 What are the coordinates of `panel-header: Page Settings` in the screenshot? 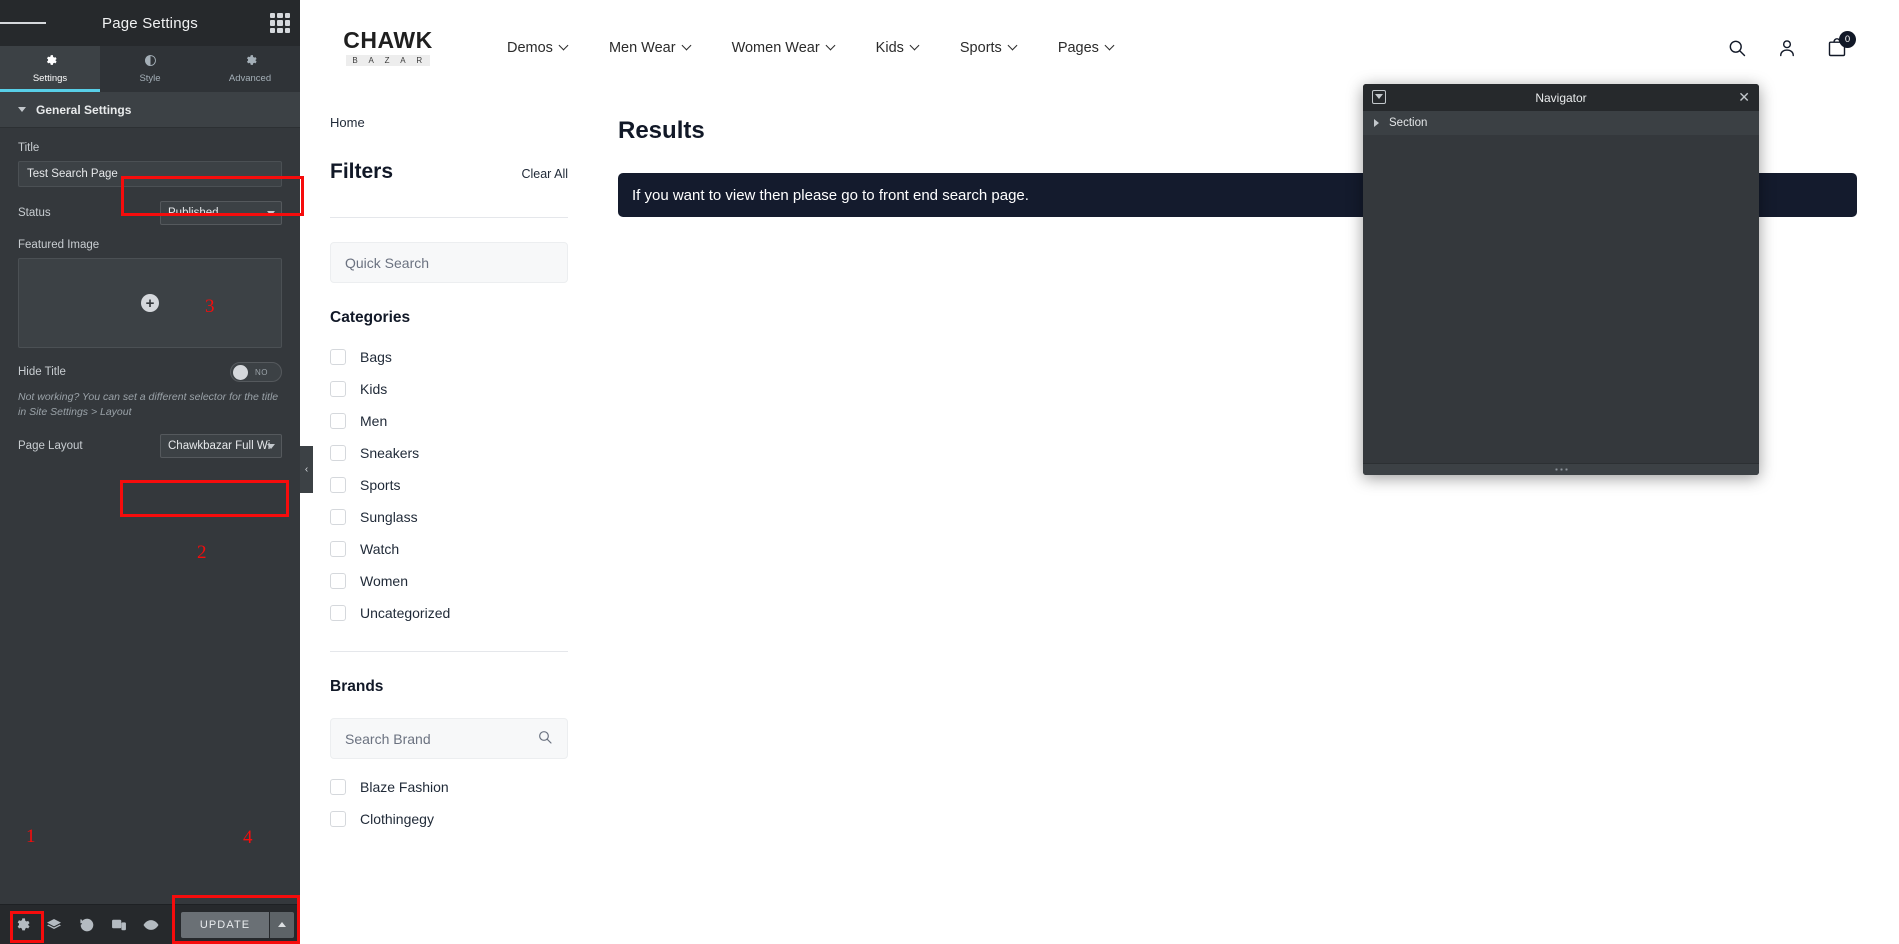 It's located at (150, 23).